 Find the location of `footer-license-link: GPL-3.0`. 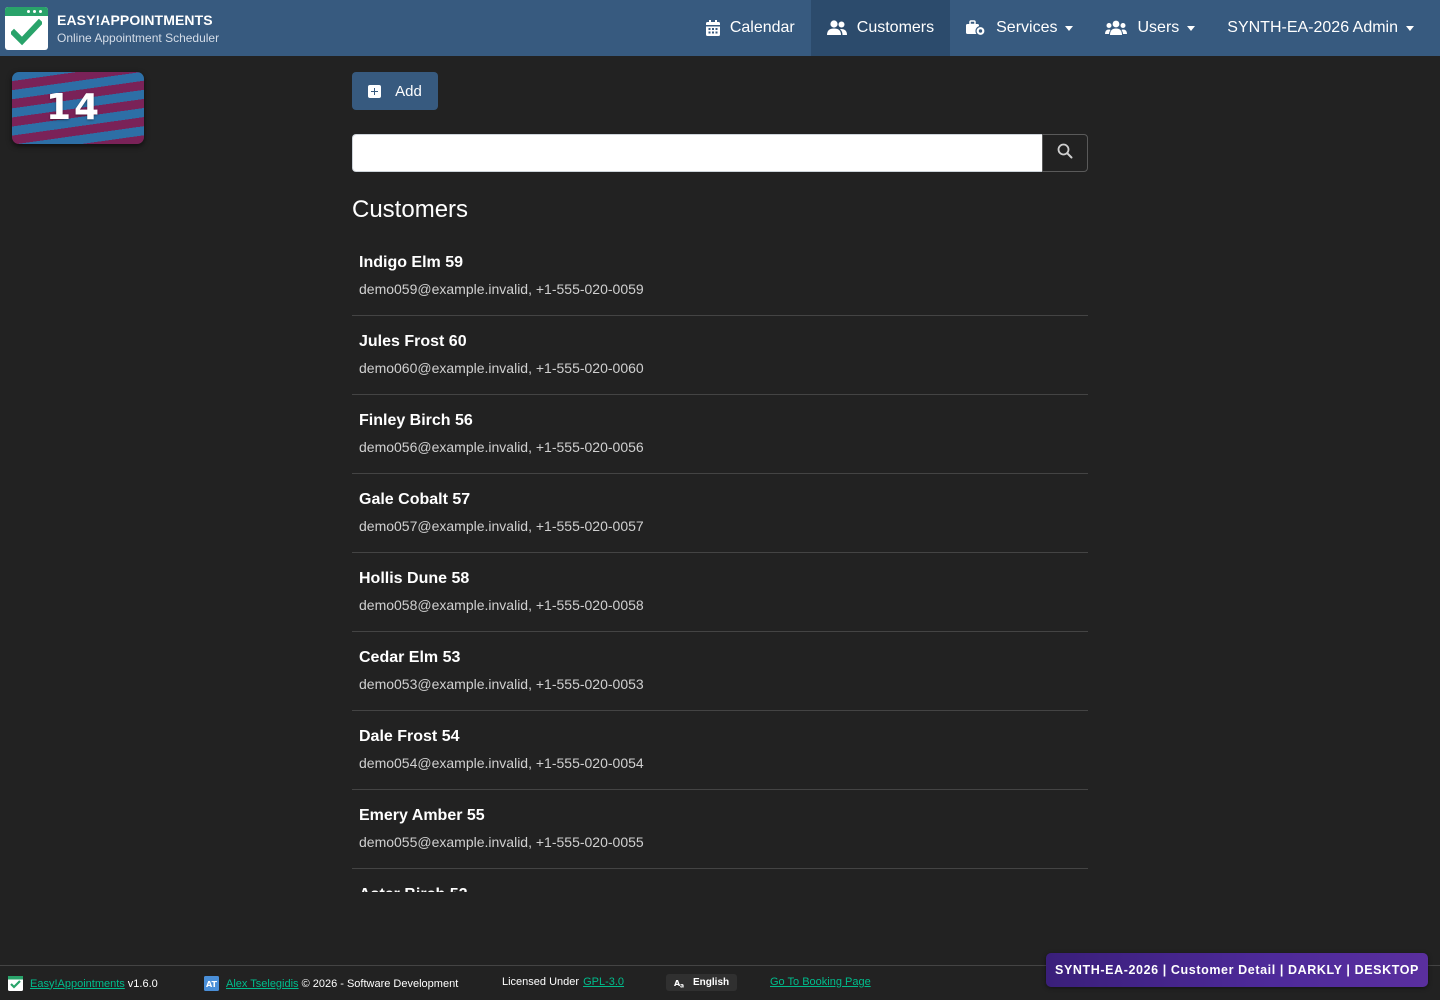

footer-license-link: GPL-3.0 is located at coordinates (603, 982).